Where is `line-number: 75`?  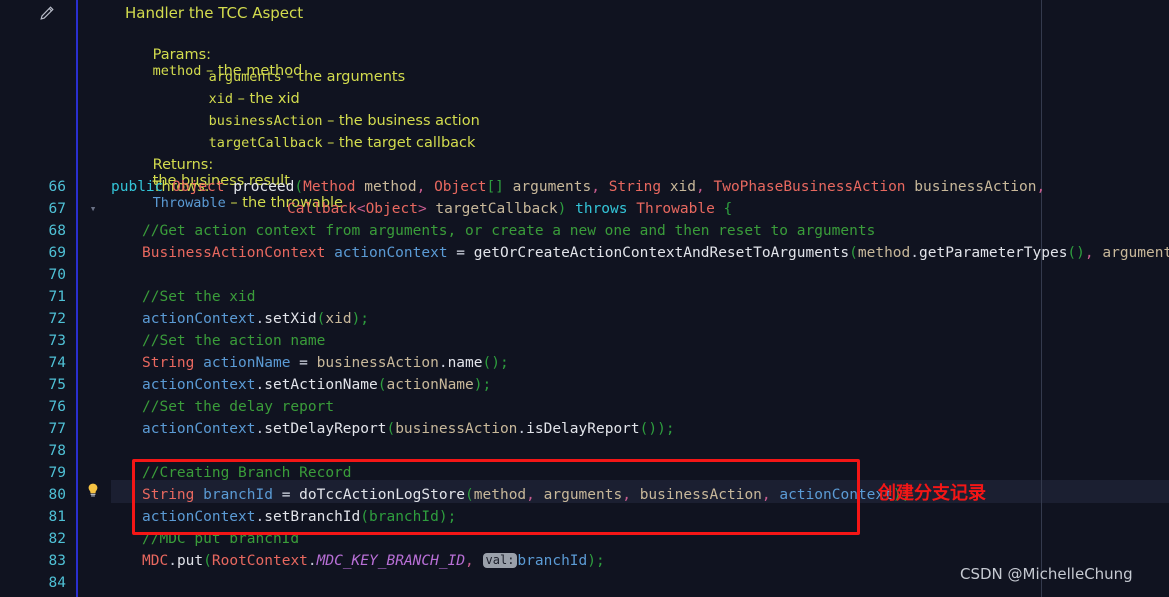 line-number: 75 is located at coordinates (36, 385).